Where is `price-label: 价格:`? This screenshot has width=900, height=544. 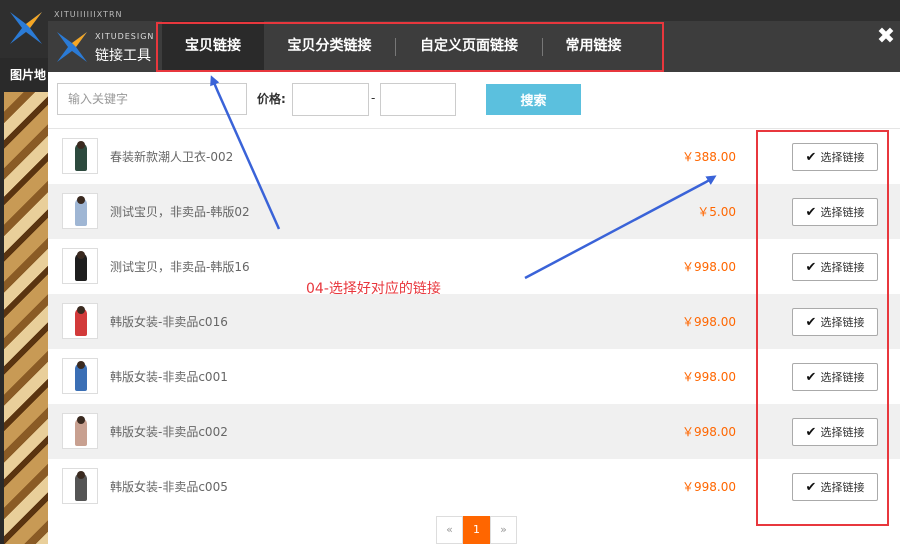 price-label: 价格: is located at coordinates (271, 99).